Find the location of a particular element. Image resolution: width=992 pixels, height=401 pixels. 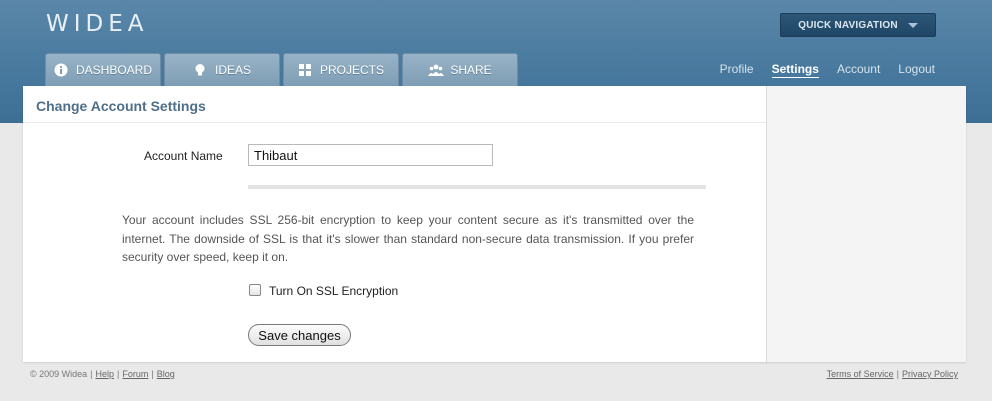

tab-label: DASHBOARD is located at coordinates (113, 70).